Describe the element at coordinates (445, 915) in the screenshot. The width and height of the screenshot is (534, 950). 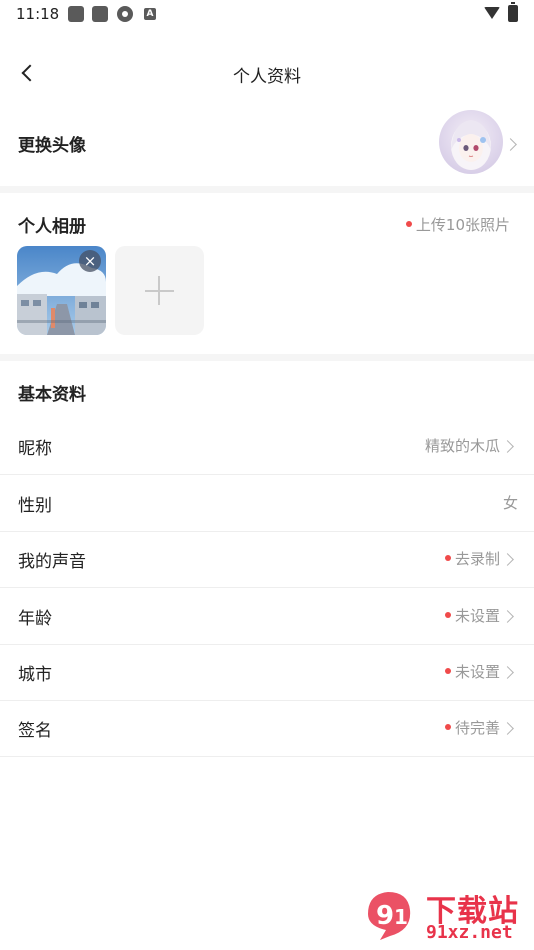
I see `watermark: 9 1 下载站 91xz.net` at that location.